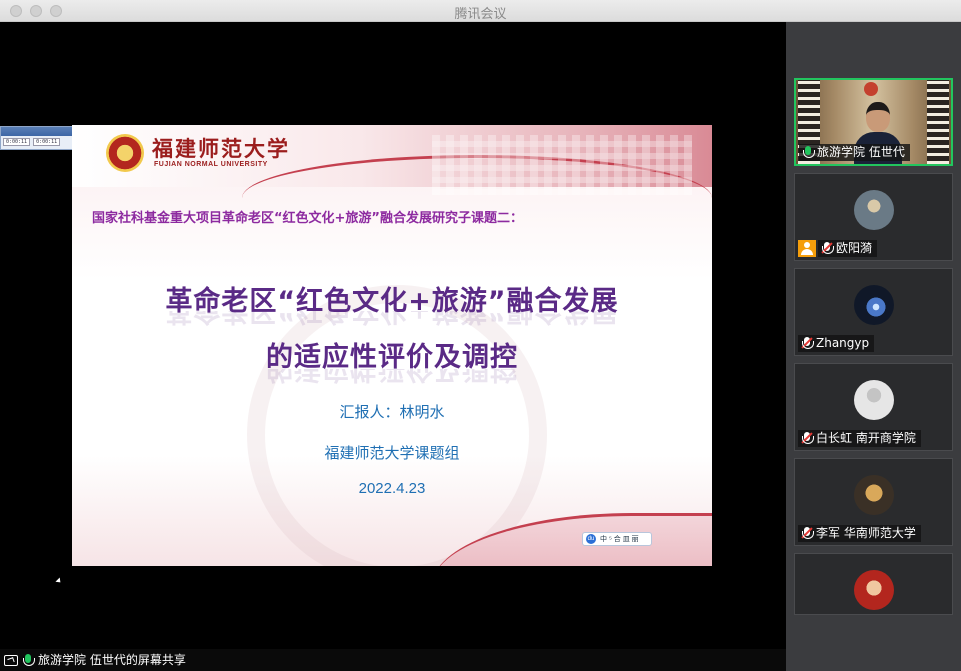 The height and width of the screenshot is (671, 961). I want to click on research-group: 福建师范大学课题组, so click(392, 453).